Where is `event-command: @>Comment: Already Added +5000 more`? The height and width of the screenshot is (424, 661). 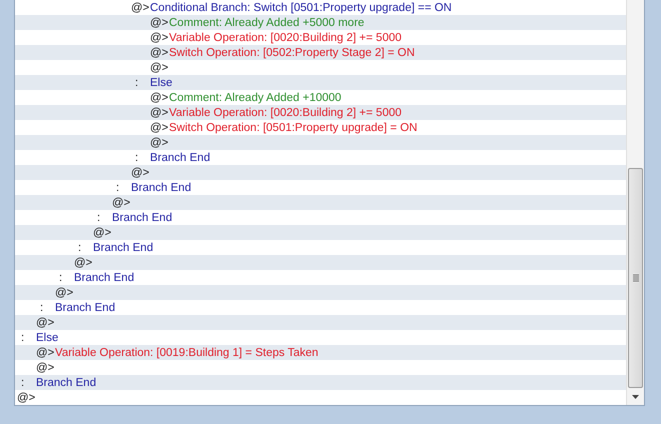 event-command: @>Comment: Already Added +5000 more is located at coordinates (320, 22).